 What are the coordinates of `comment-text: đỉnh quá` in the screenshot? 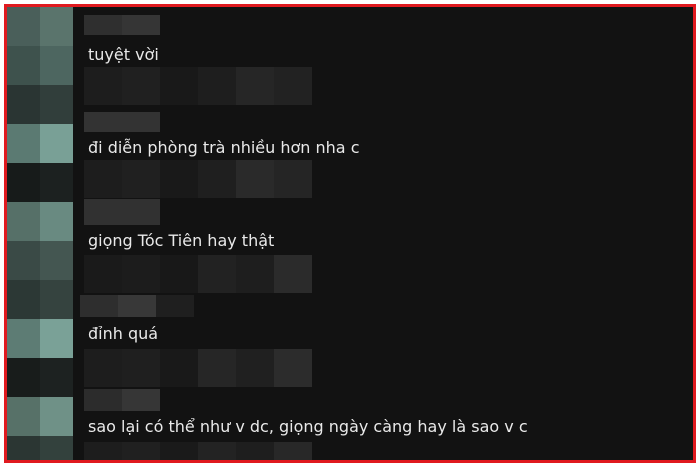 It's located at (123, 333).